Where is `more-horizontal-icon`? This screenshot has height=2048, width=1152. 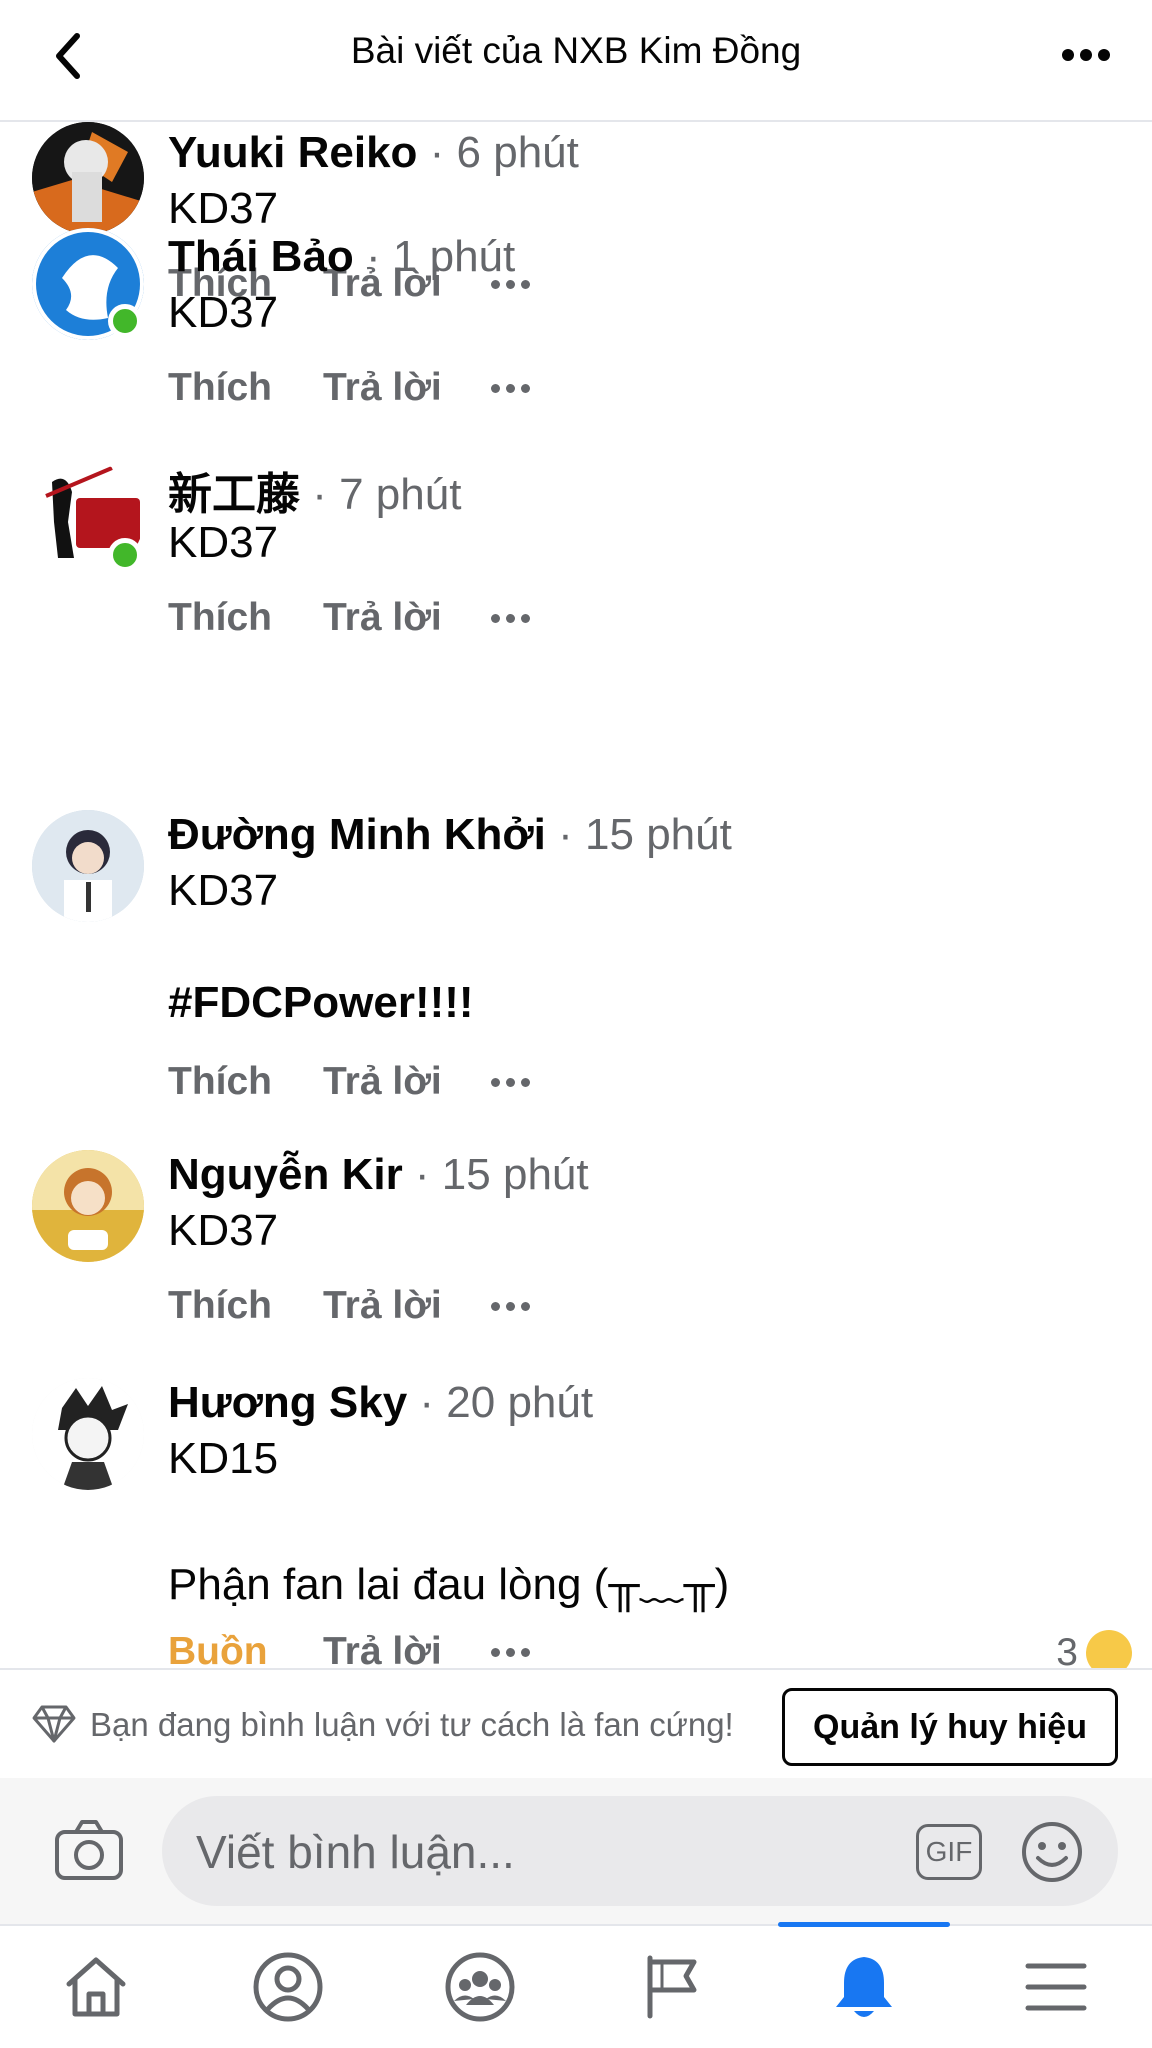
more-horizontal-icon is located at coordinates (1086, 55).